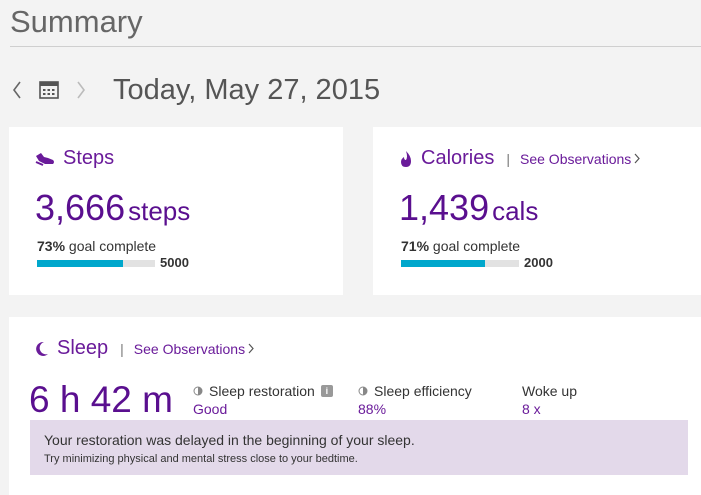  What do you see at coordinates (210, 409) in the screenshot?
I see `sleep-restoration-value: Good` at bounding box center [210, 409].